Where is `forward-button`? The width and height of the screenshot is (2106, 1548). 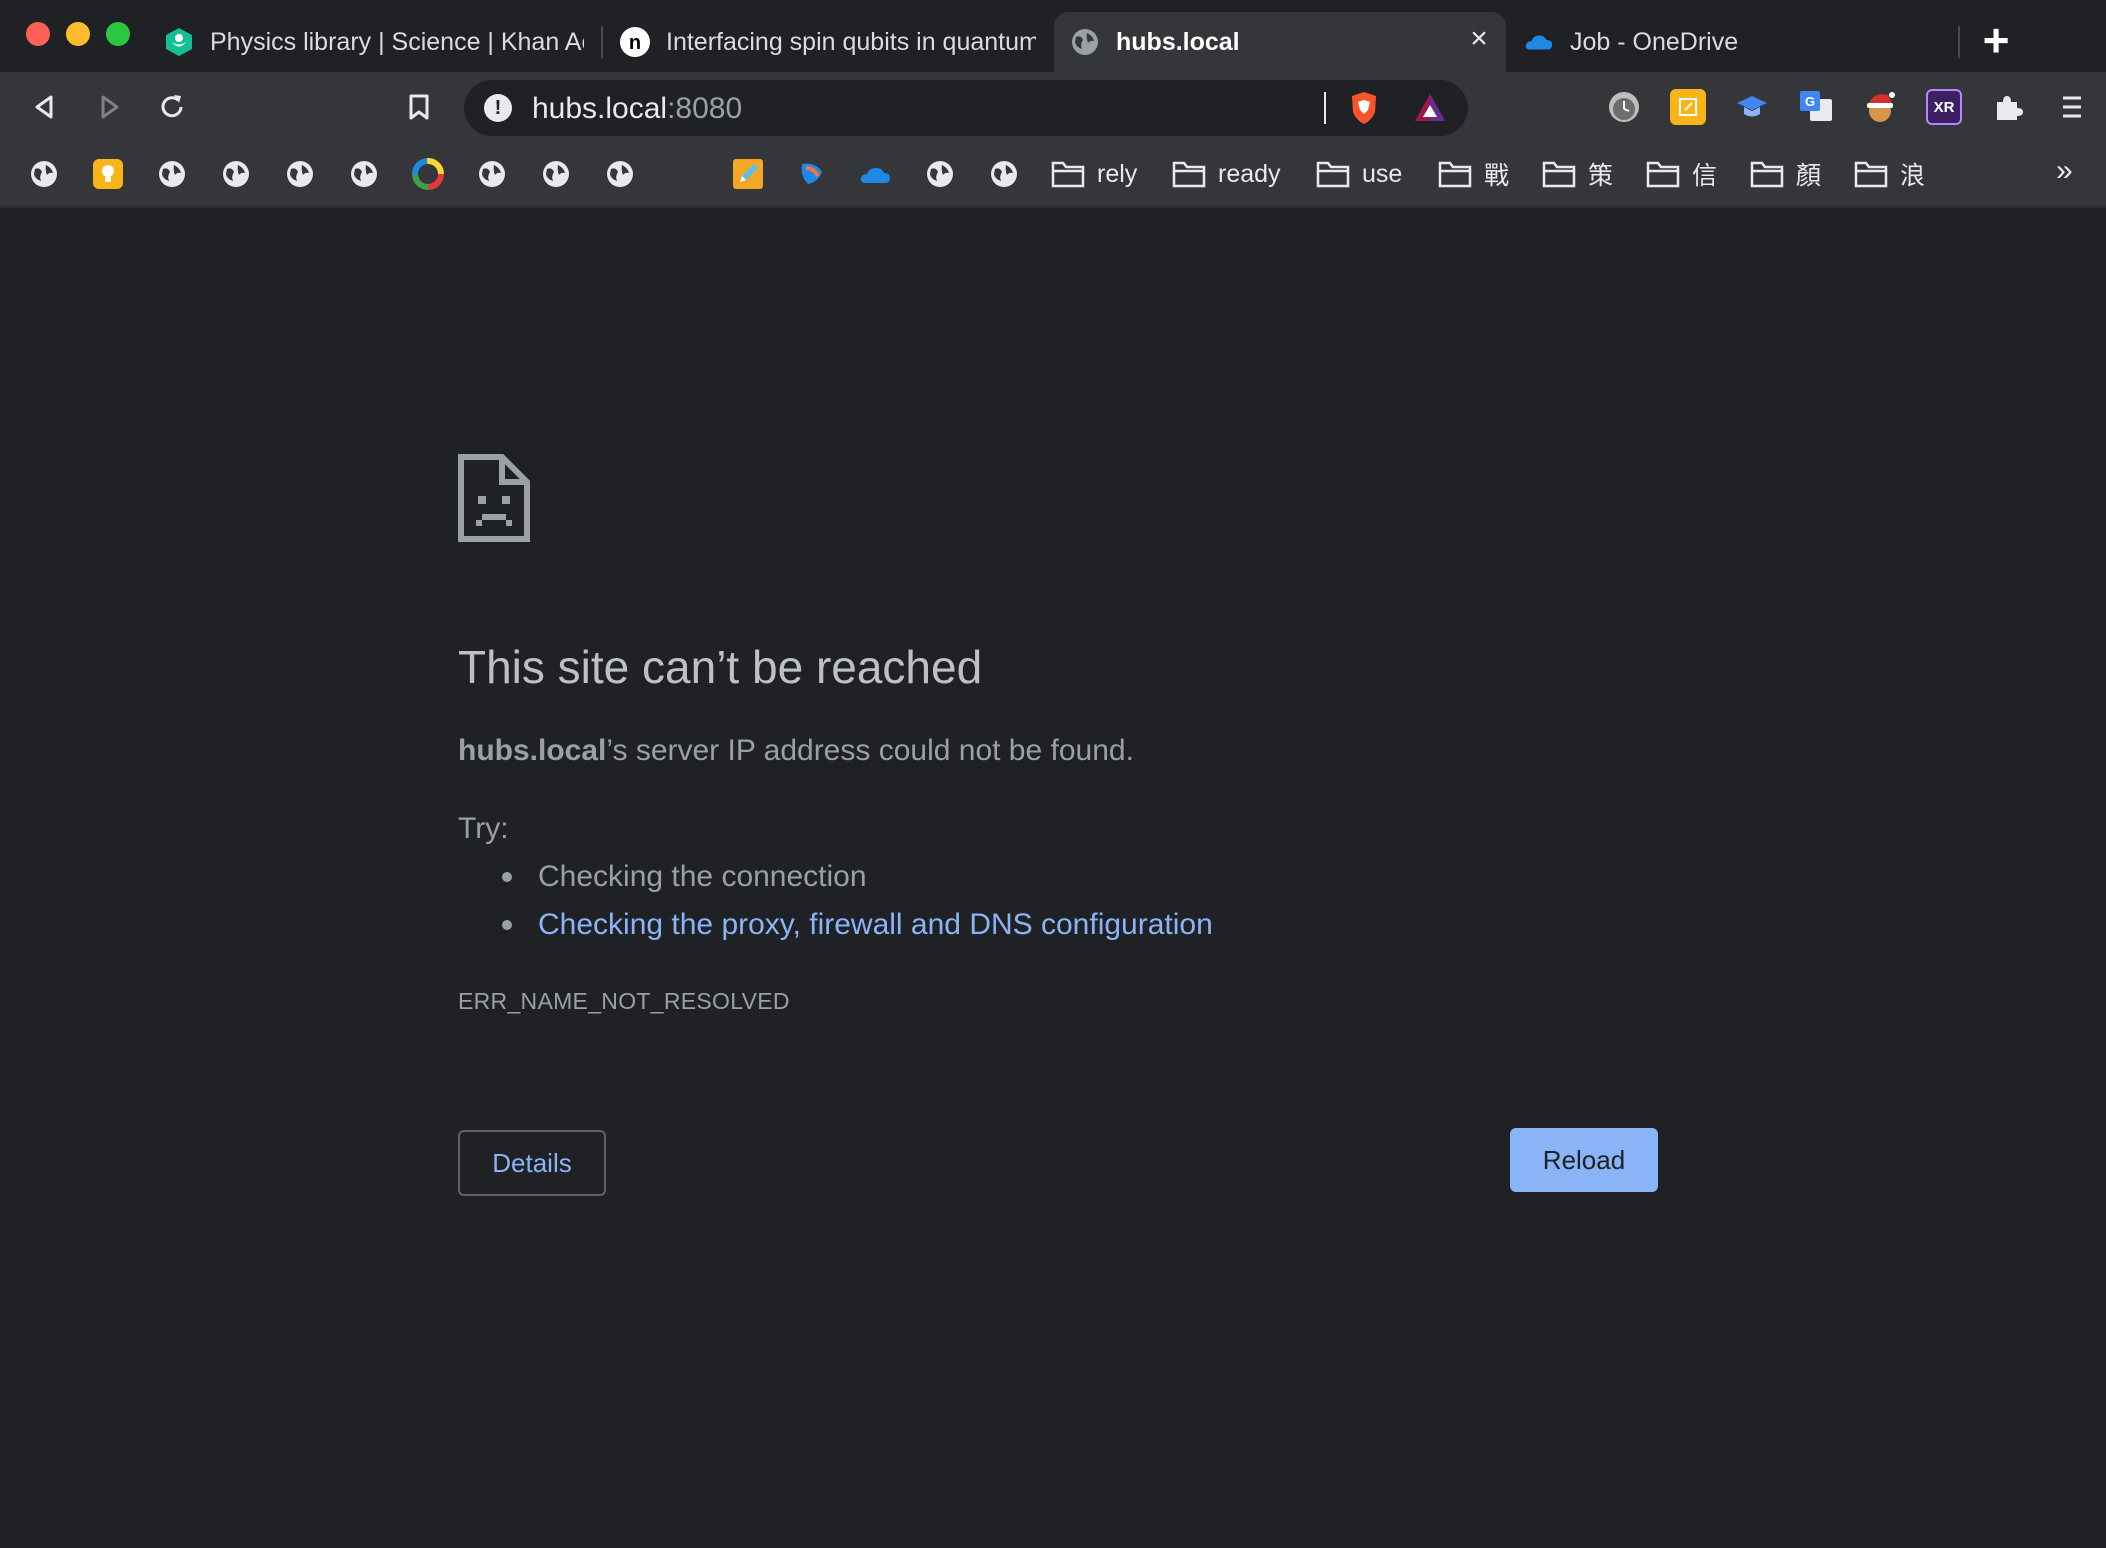 forward-button is located at coordinates (109, 107).